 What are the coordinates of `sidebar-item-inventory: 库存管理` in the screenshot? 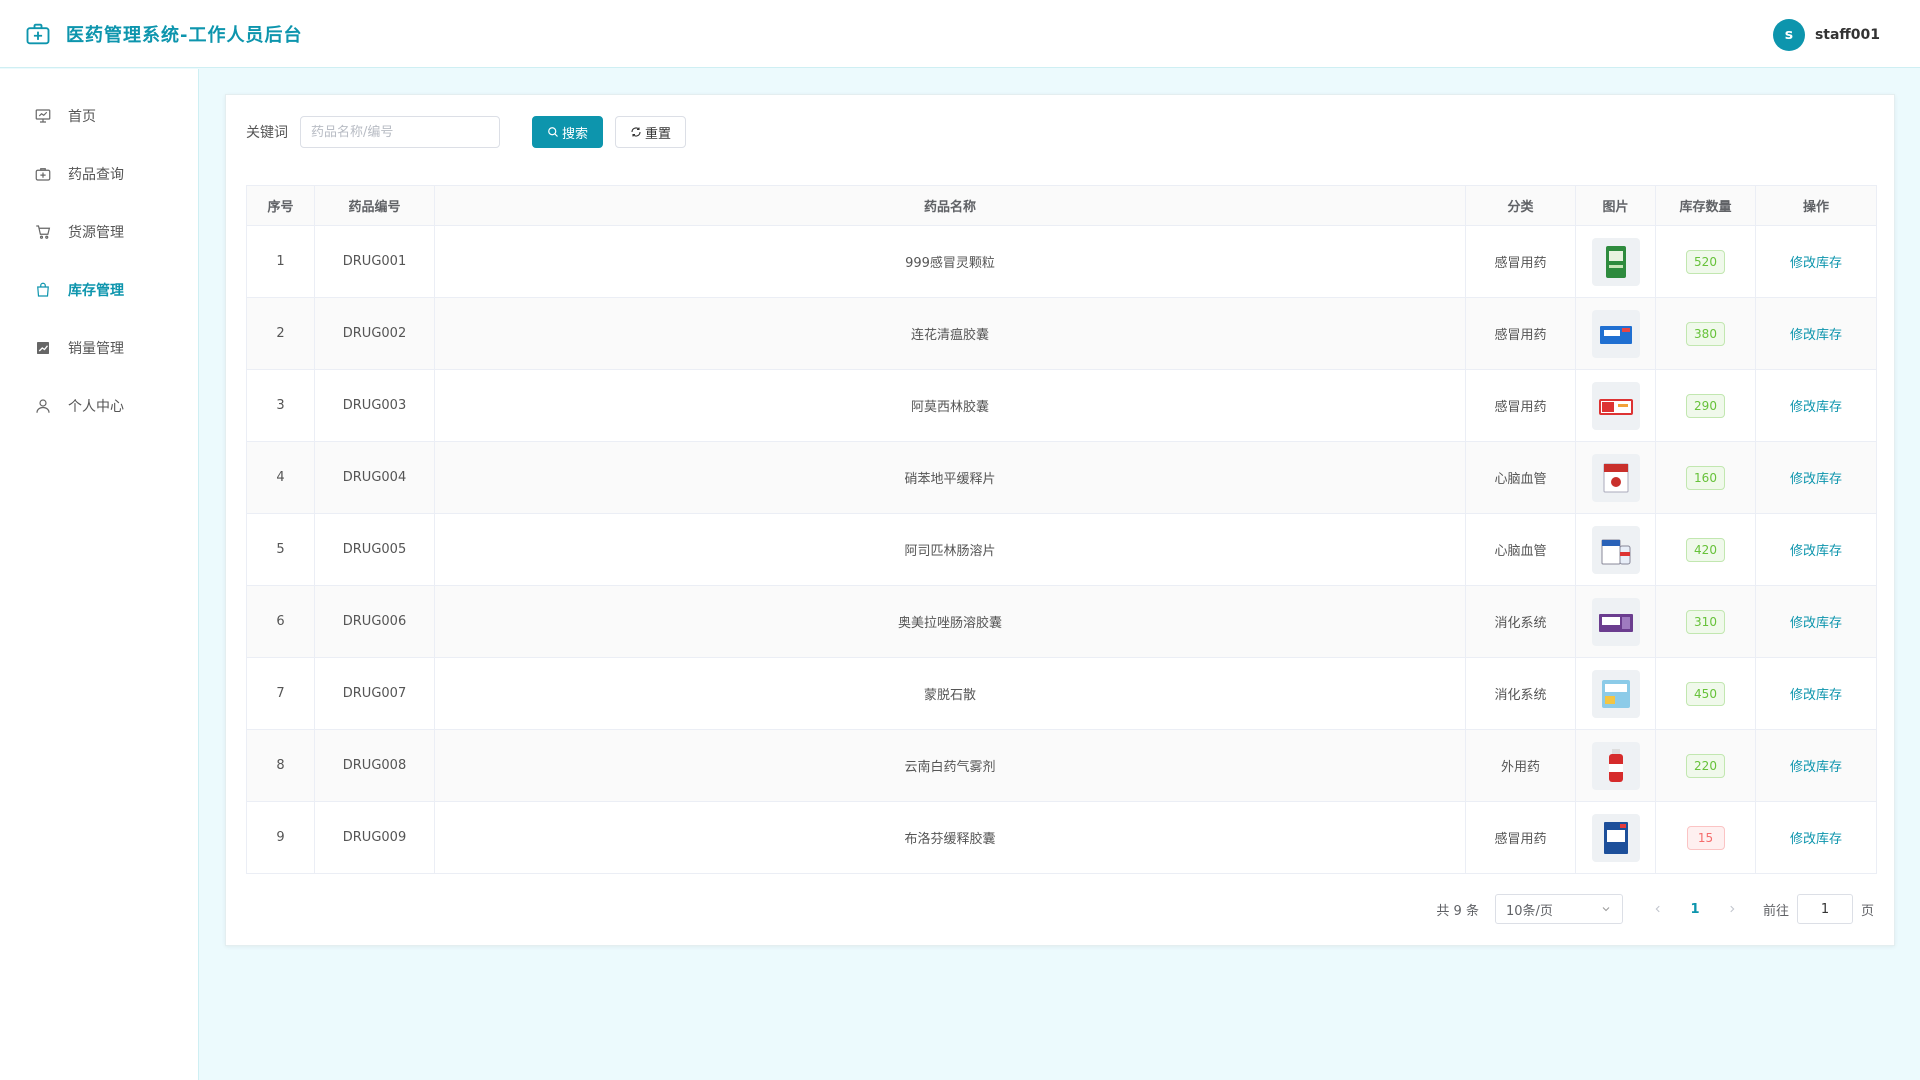 It's located at (99, 290).